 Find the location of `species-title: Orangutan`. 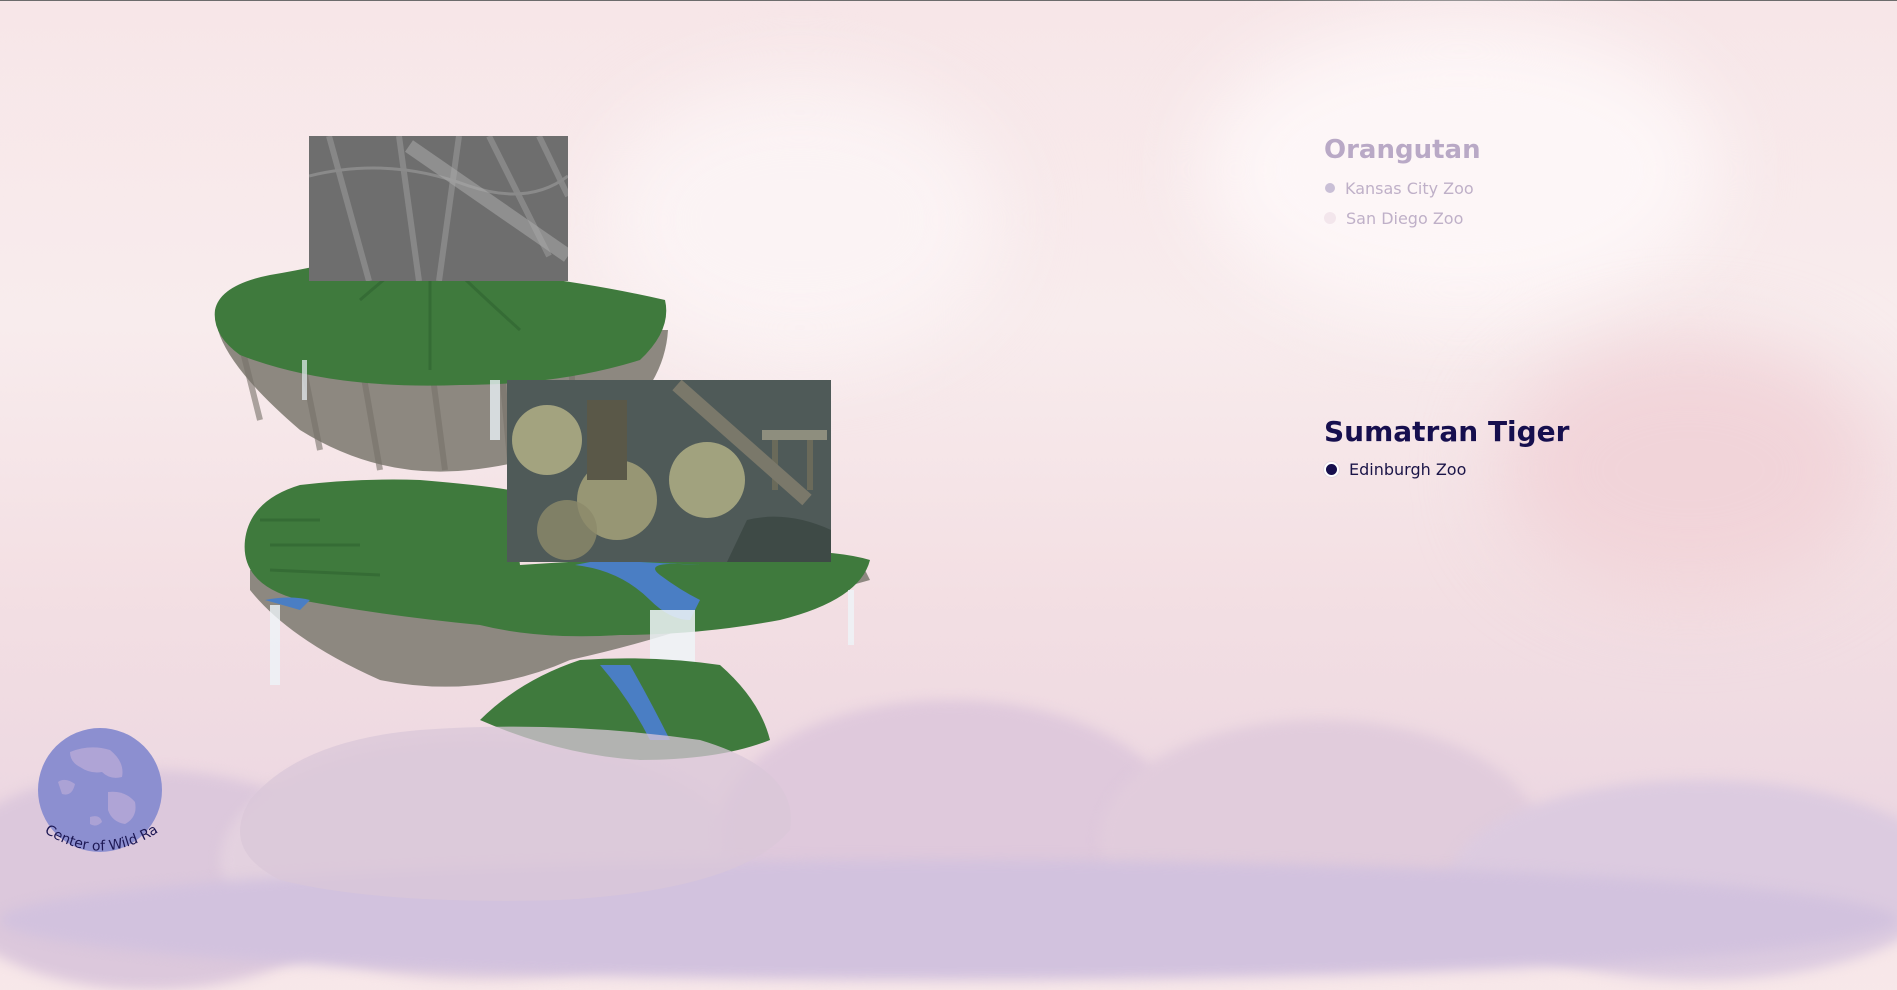

species-title: Orangutan is located at coordinates (1402, 150).